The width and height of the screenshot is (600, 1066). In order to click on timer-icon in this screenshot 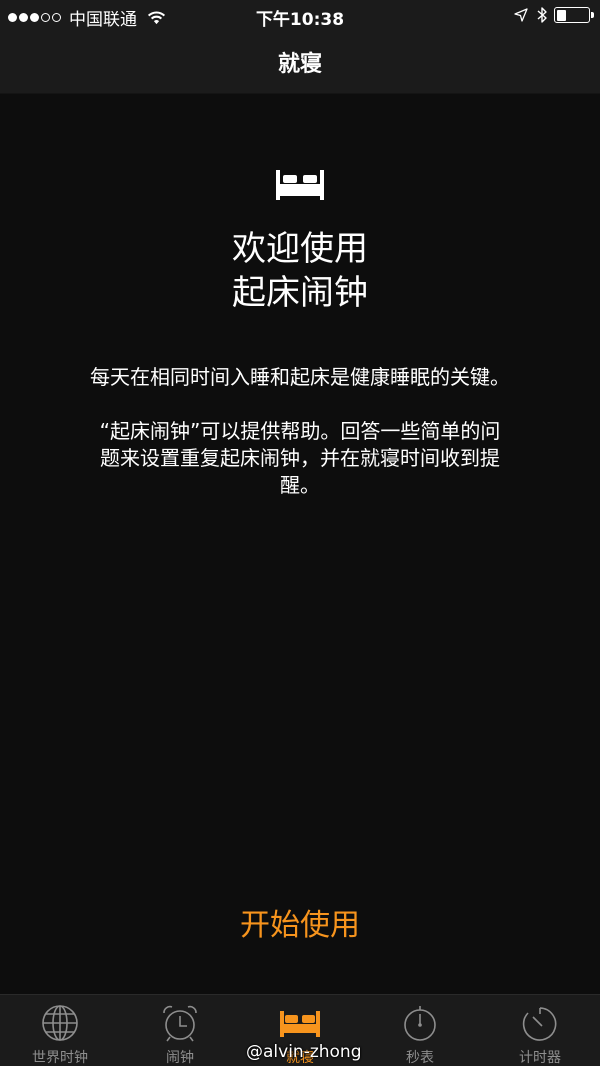, I will do `click(539, 1024)`.